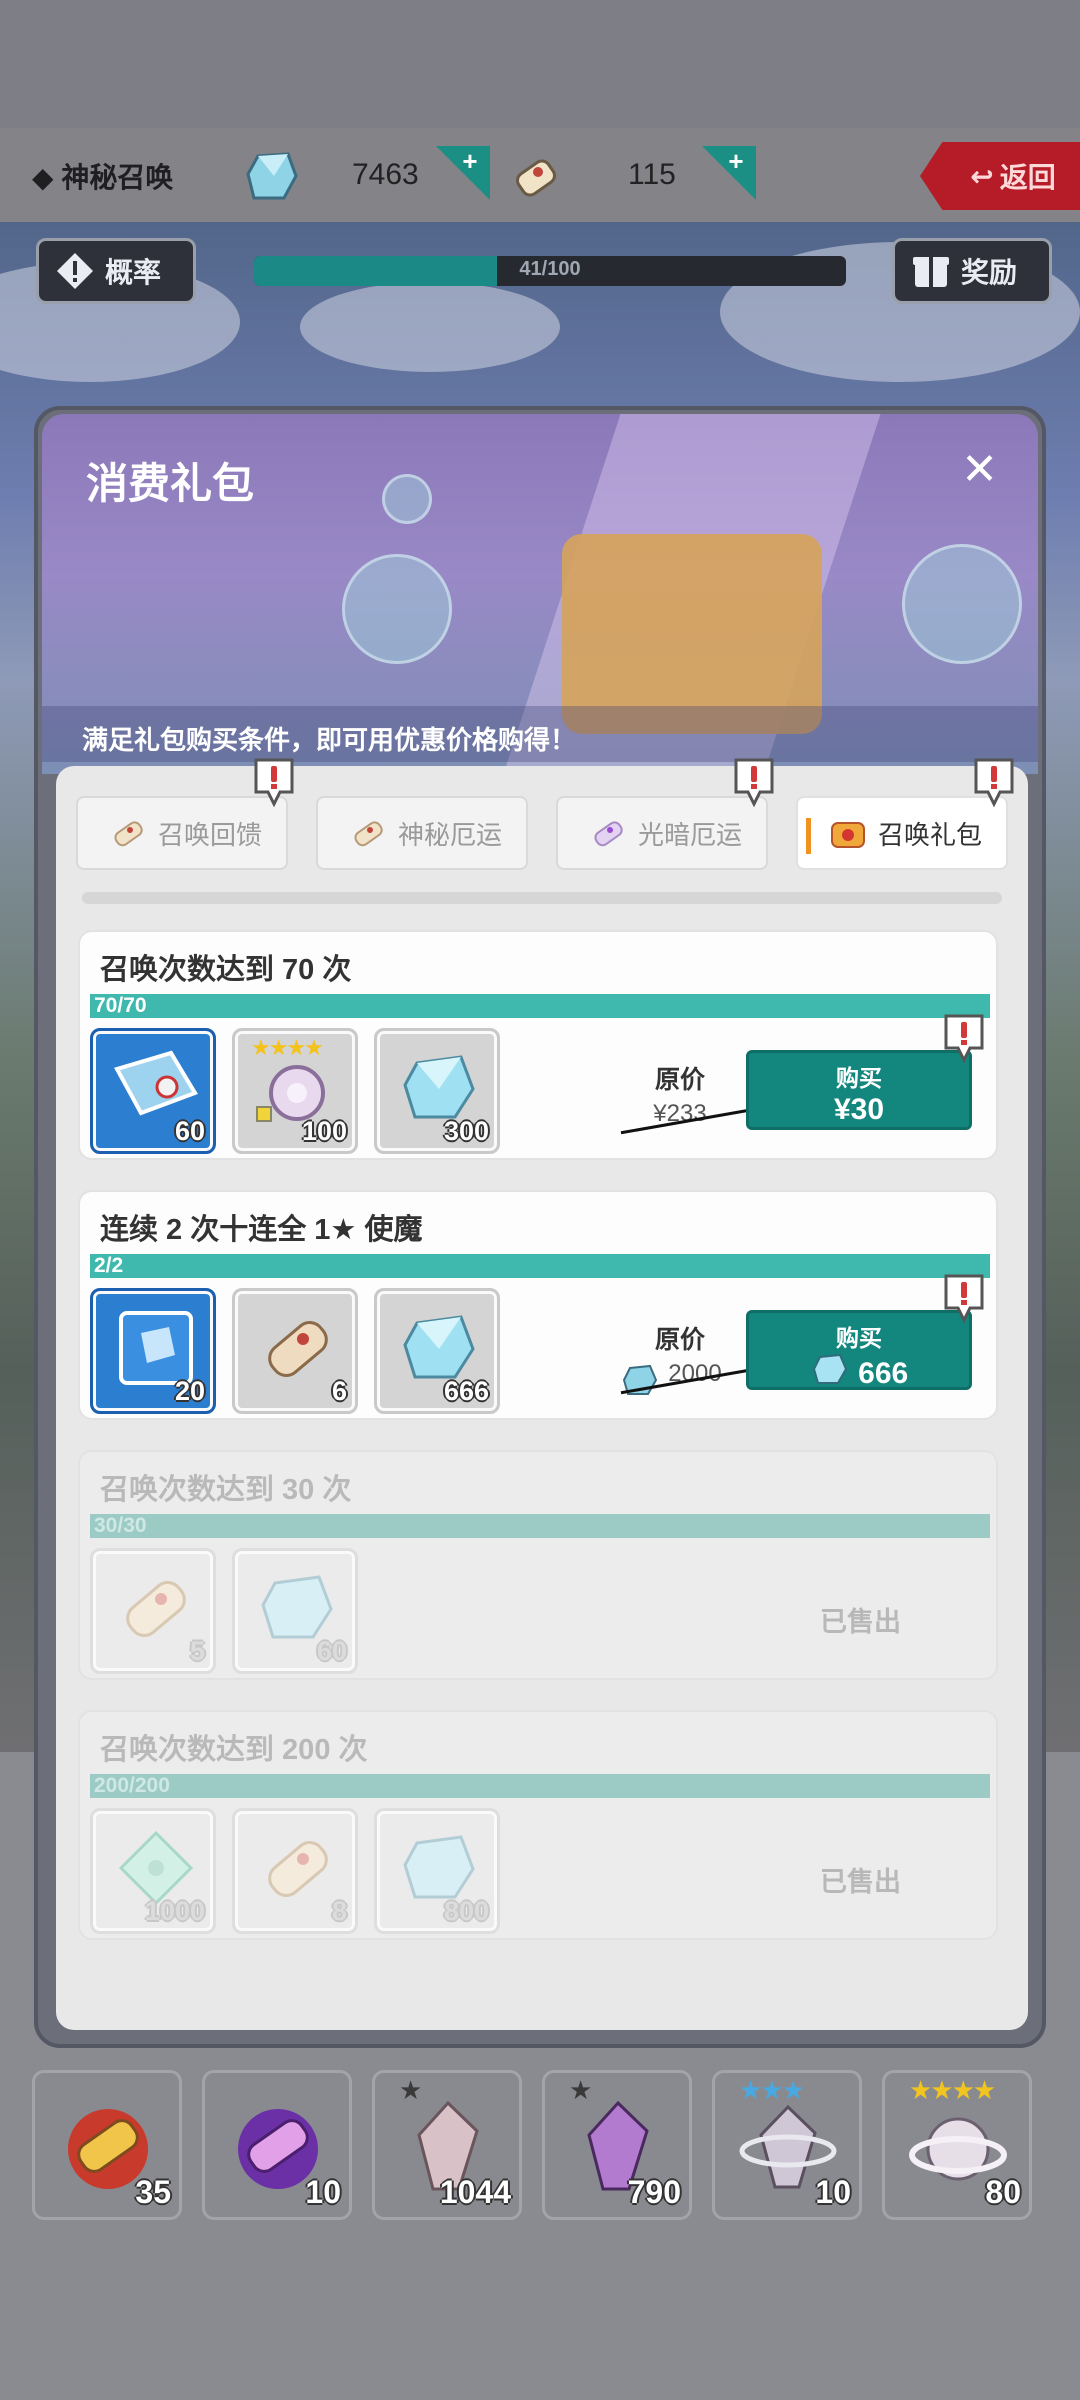 This screenshot has width=1080, height=2400. Describe the element at coordinates (295, 1091) in the screenshot. I see `reward-item: ★★★★ 100` at that location.